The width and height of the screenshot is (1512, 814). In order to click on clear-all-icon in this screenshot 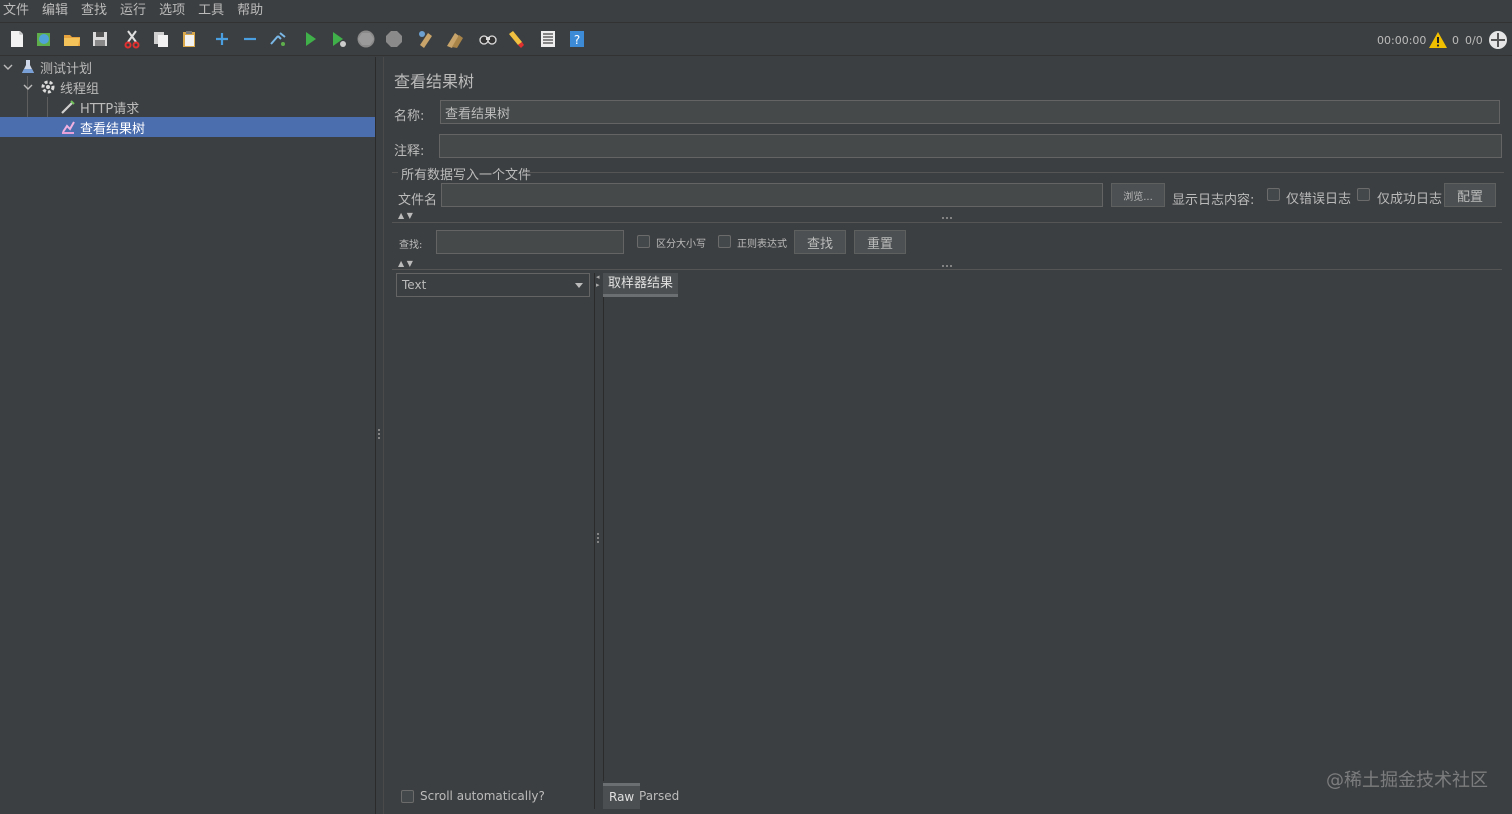, I will do `click(454, 39)`.